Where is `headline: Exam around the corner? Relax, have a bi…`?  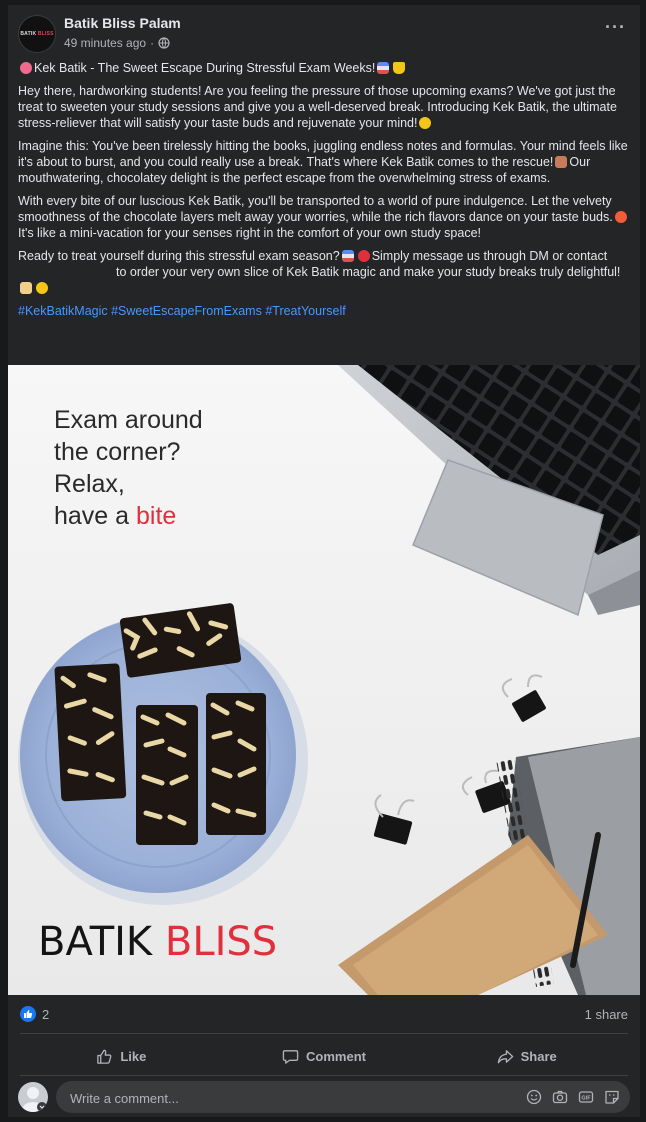
headline: Exam around the corner? Relax, have a bi… is located at coordinates (128, 468).